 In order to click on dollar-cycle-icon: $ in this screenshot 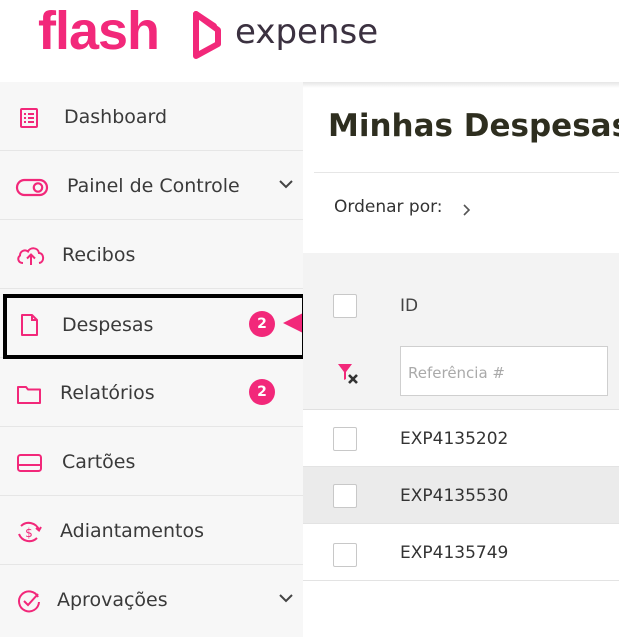, I will do `click(30, 532)`.